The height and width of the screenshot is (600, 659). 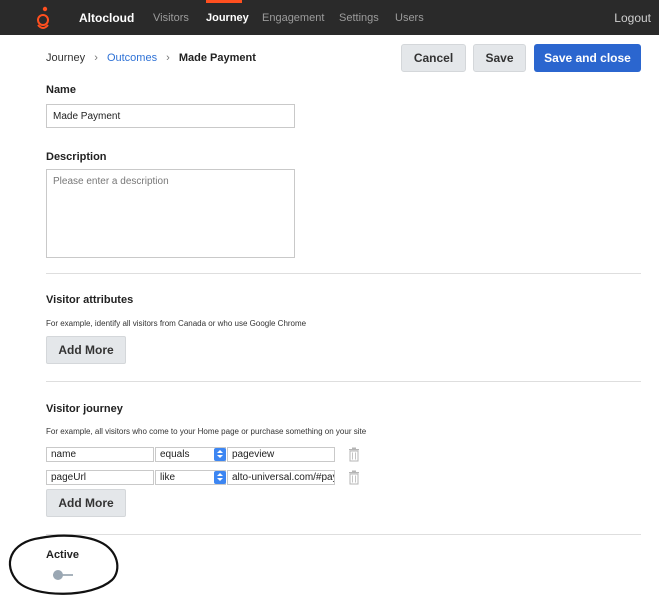 I want to click on nav-item-users: Users, so click(x=409, y=18).